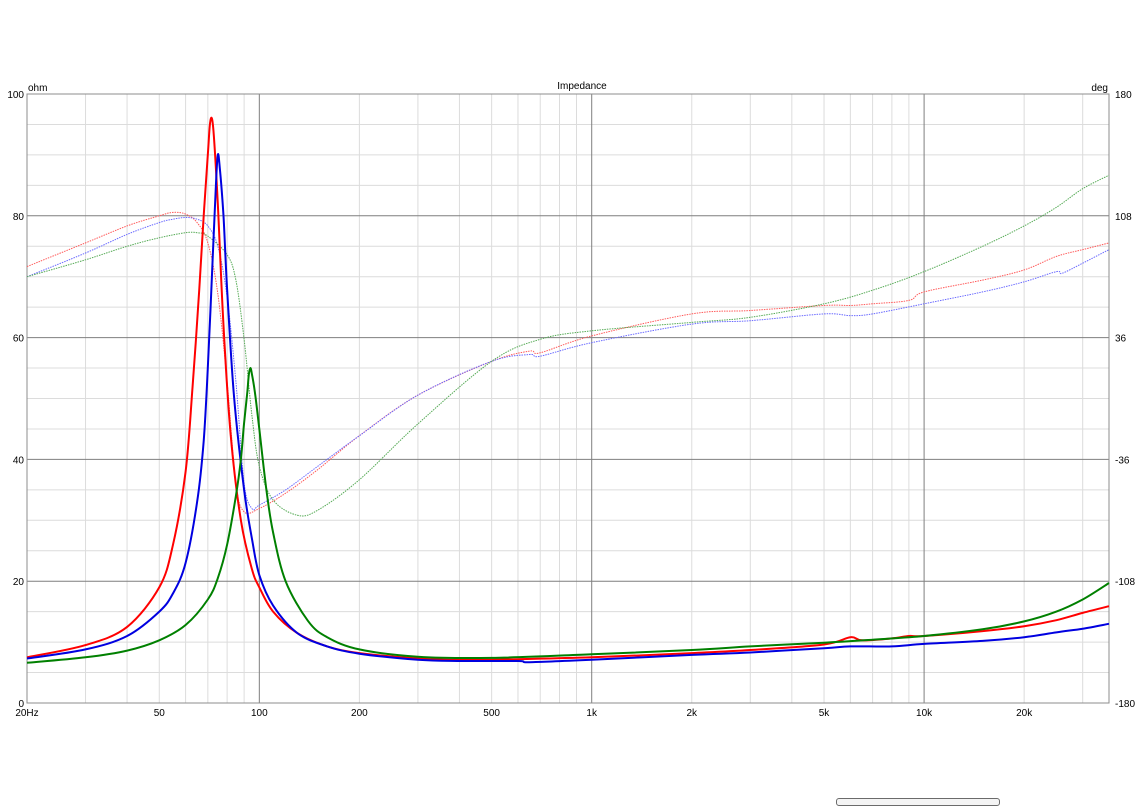 This screenshot has width=1136, height=806. Describe the element at coordinates (37, 88) in the screenshot. I see `y-axis-label: ohm` at that location.